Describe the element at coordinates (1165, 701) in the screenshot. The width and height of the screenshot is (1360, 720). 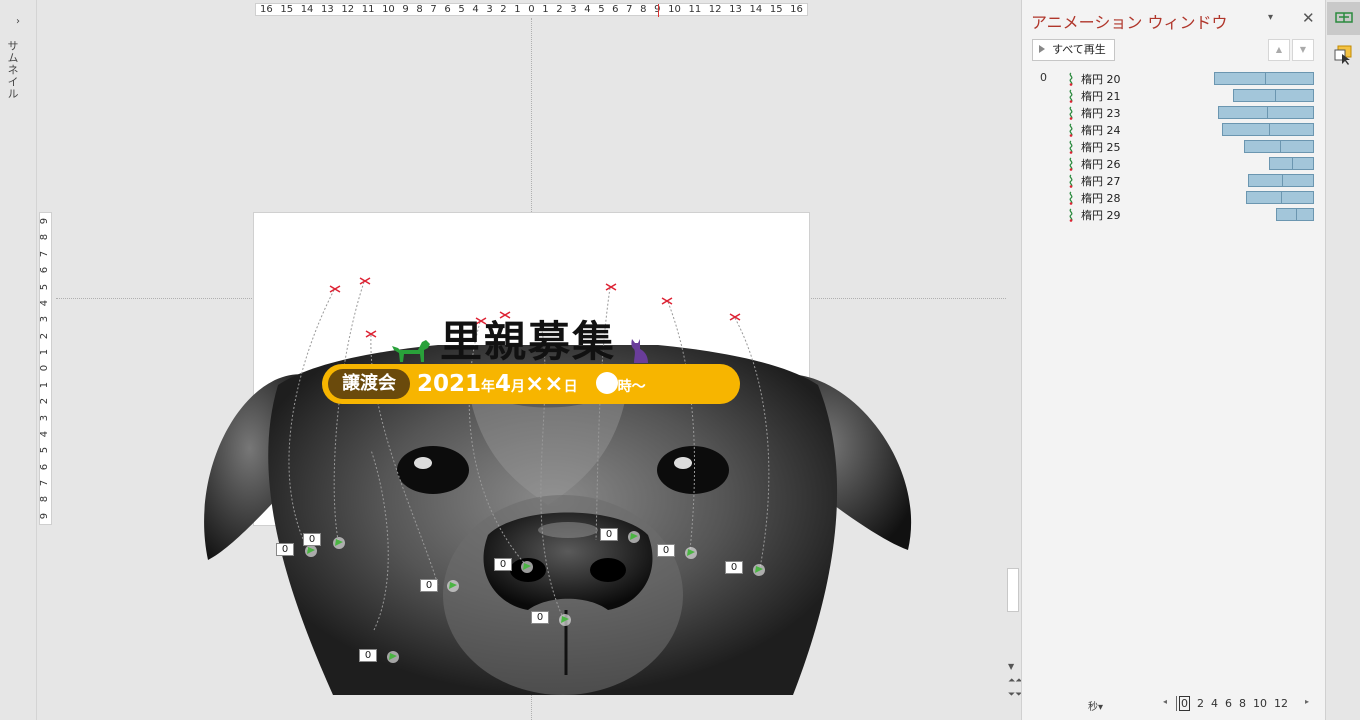
I see `timeline-left-icon: ◂` at that location.